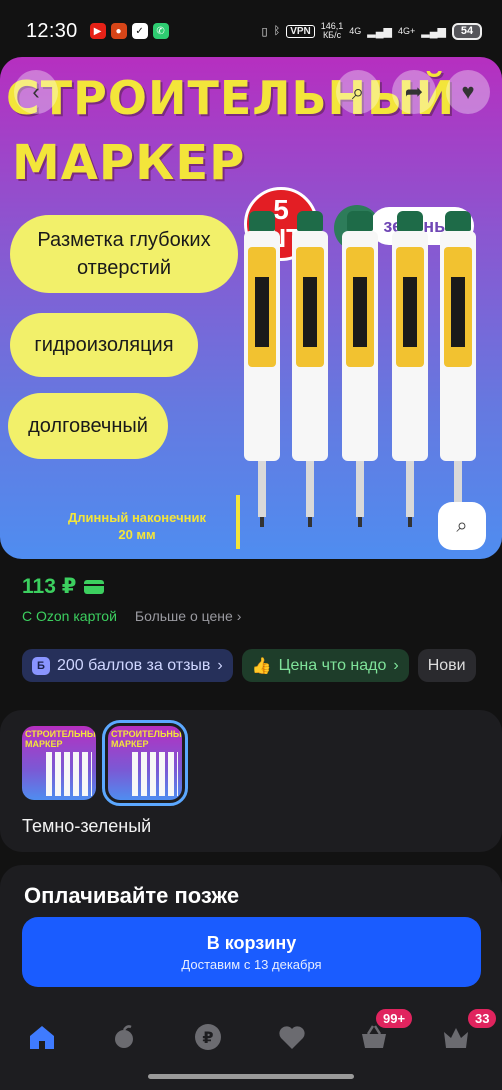 The height and width of the screenshot is (1090, 502). I want to click on search-button: ⌕, so click(358, 92).